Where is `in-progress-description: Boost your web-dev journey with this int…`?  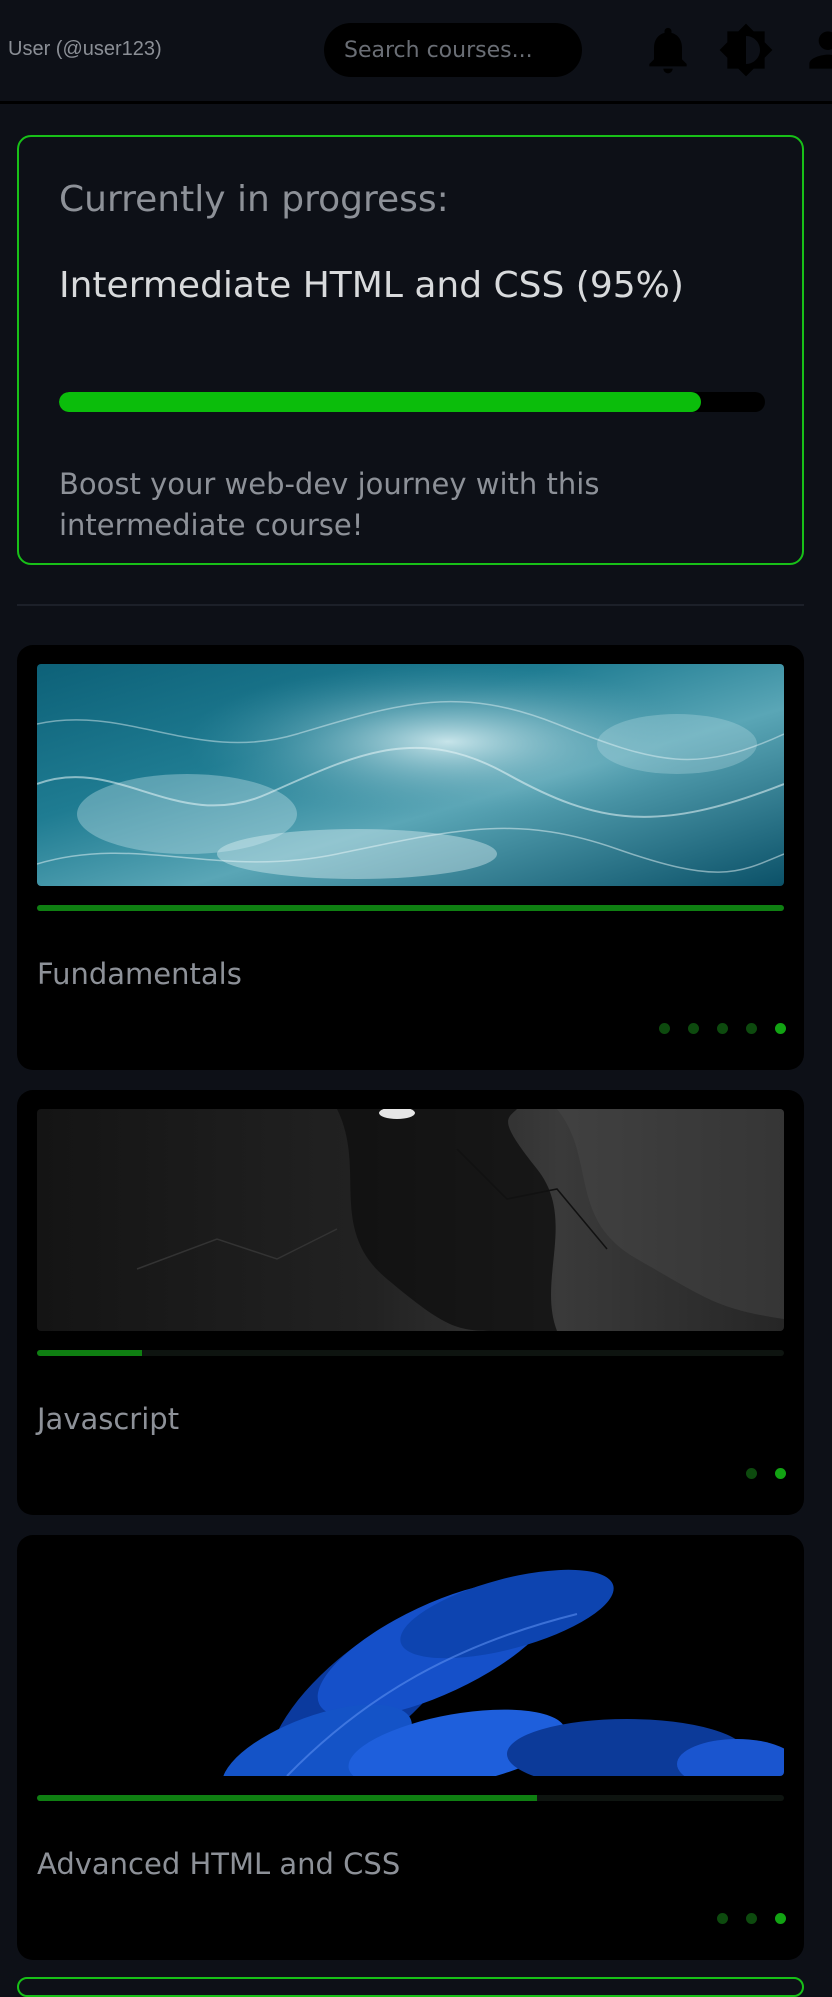
in-progress-description: Boost your web-dev journey with this int… is located at coordinates (329, 504).